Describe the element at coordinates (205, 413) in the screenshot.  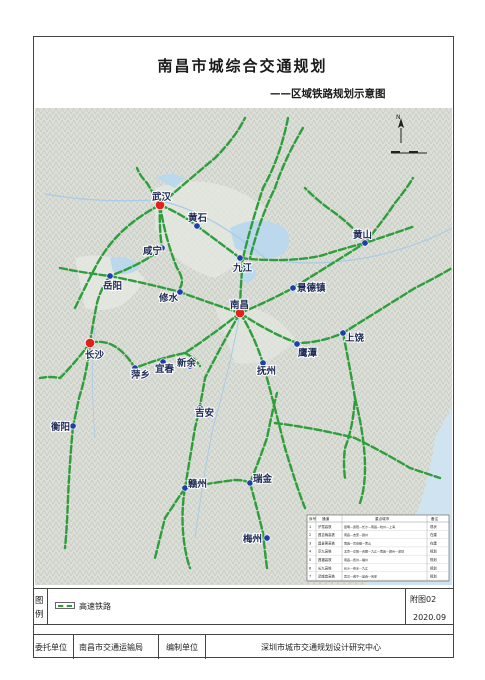
I see `label-jian: 吉安` at that location.